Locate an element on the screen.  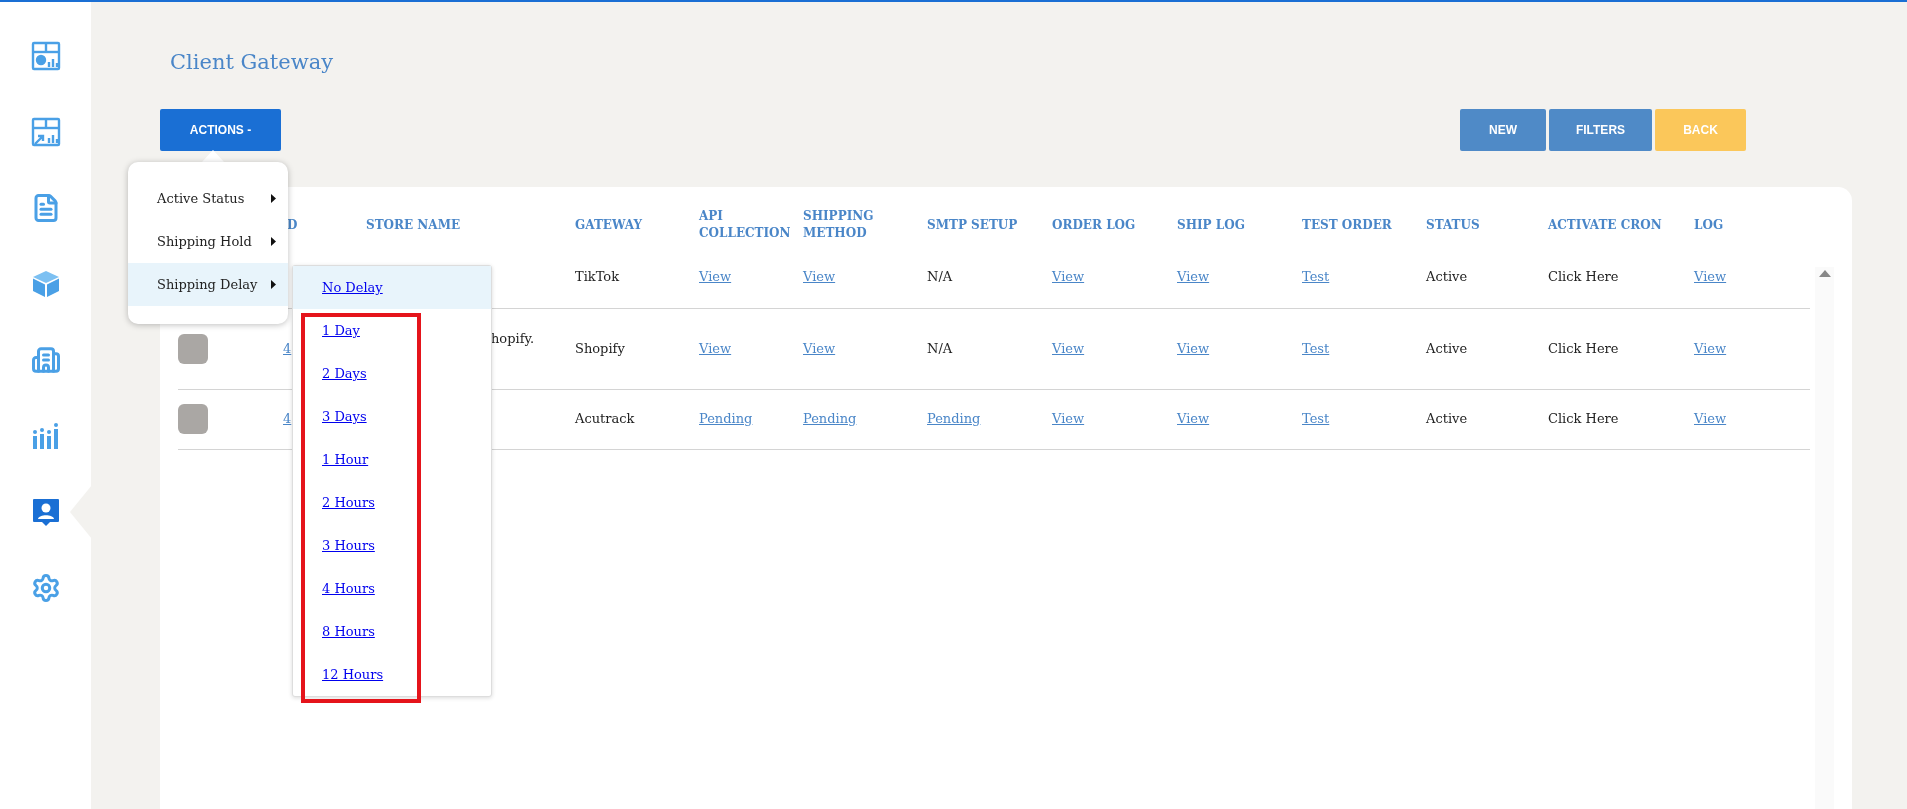
column-header: LOG is located at coordinates (1709, 224).